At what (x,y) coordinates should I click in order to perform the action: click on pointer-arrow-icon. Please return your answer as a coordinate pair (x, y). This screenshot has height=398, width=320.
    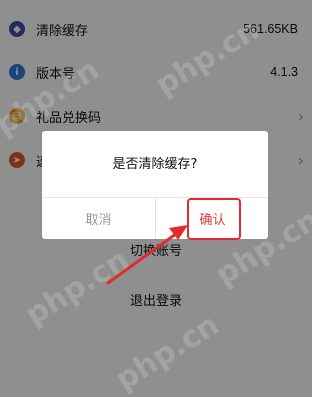
    Looking at the image, I should click on (147, 255).